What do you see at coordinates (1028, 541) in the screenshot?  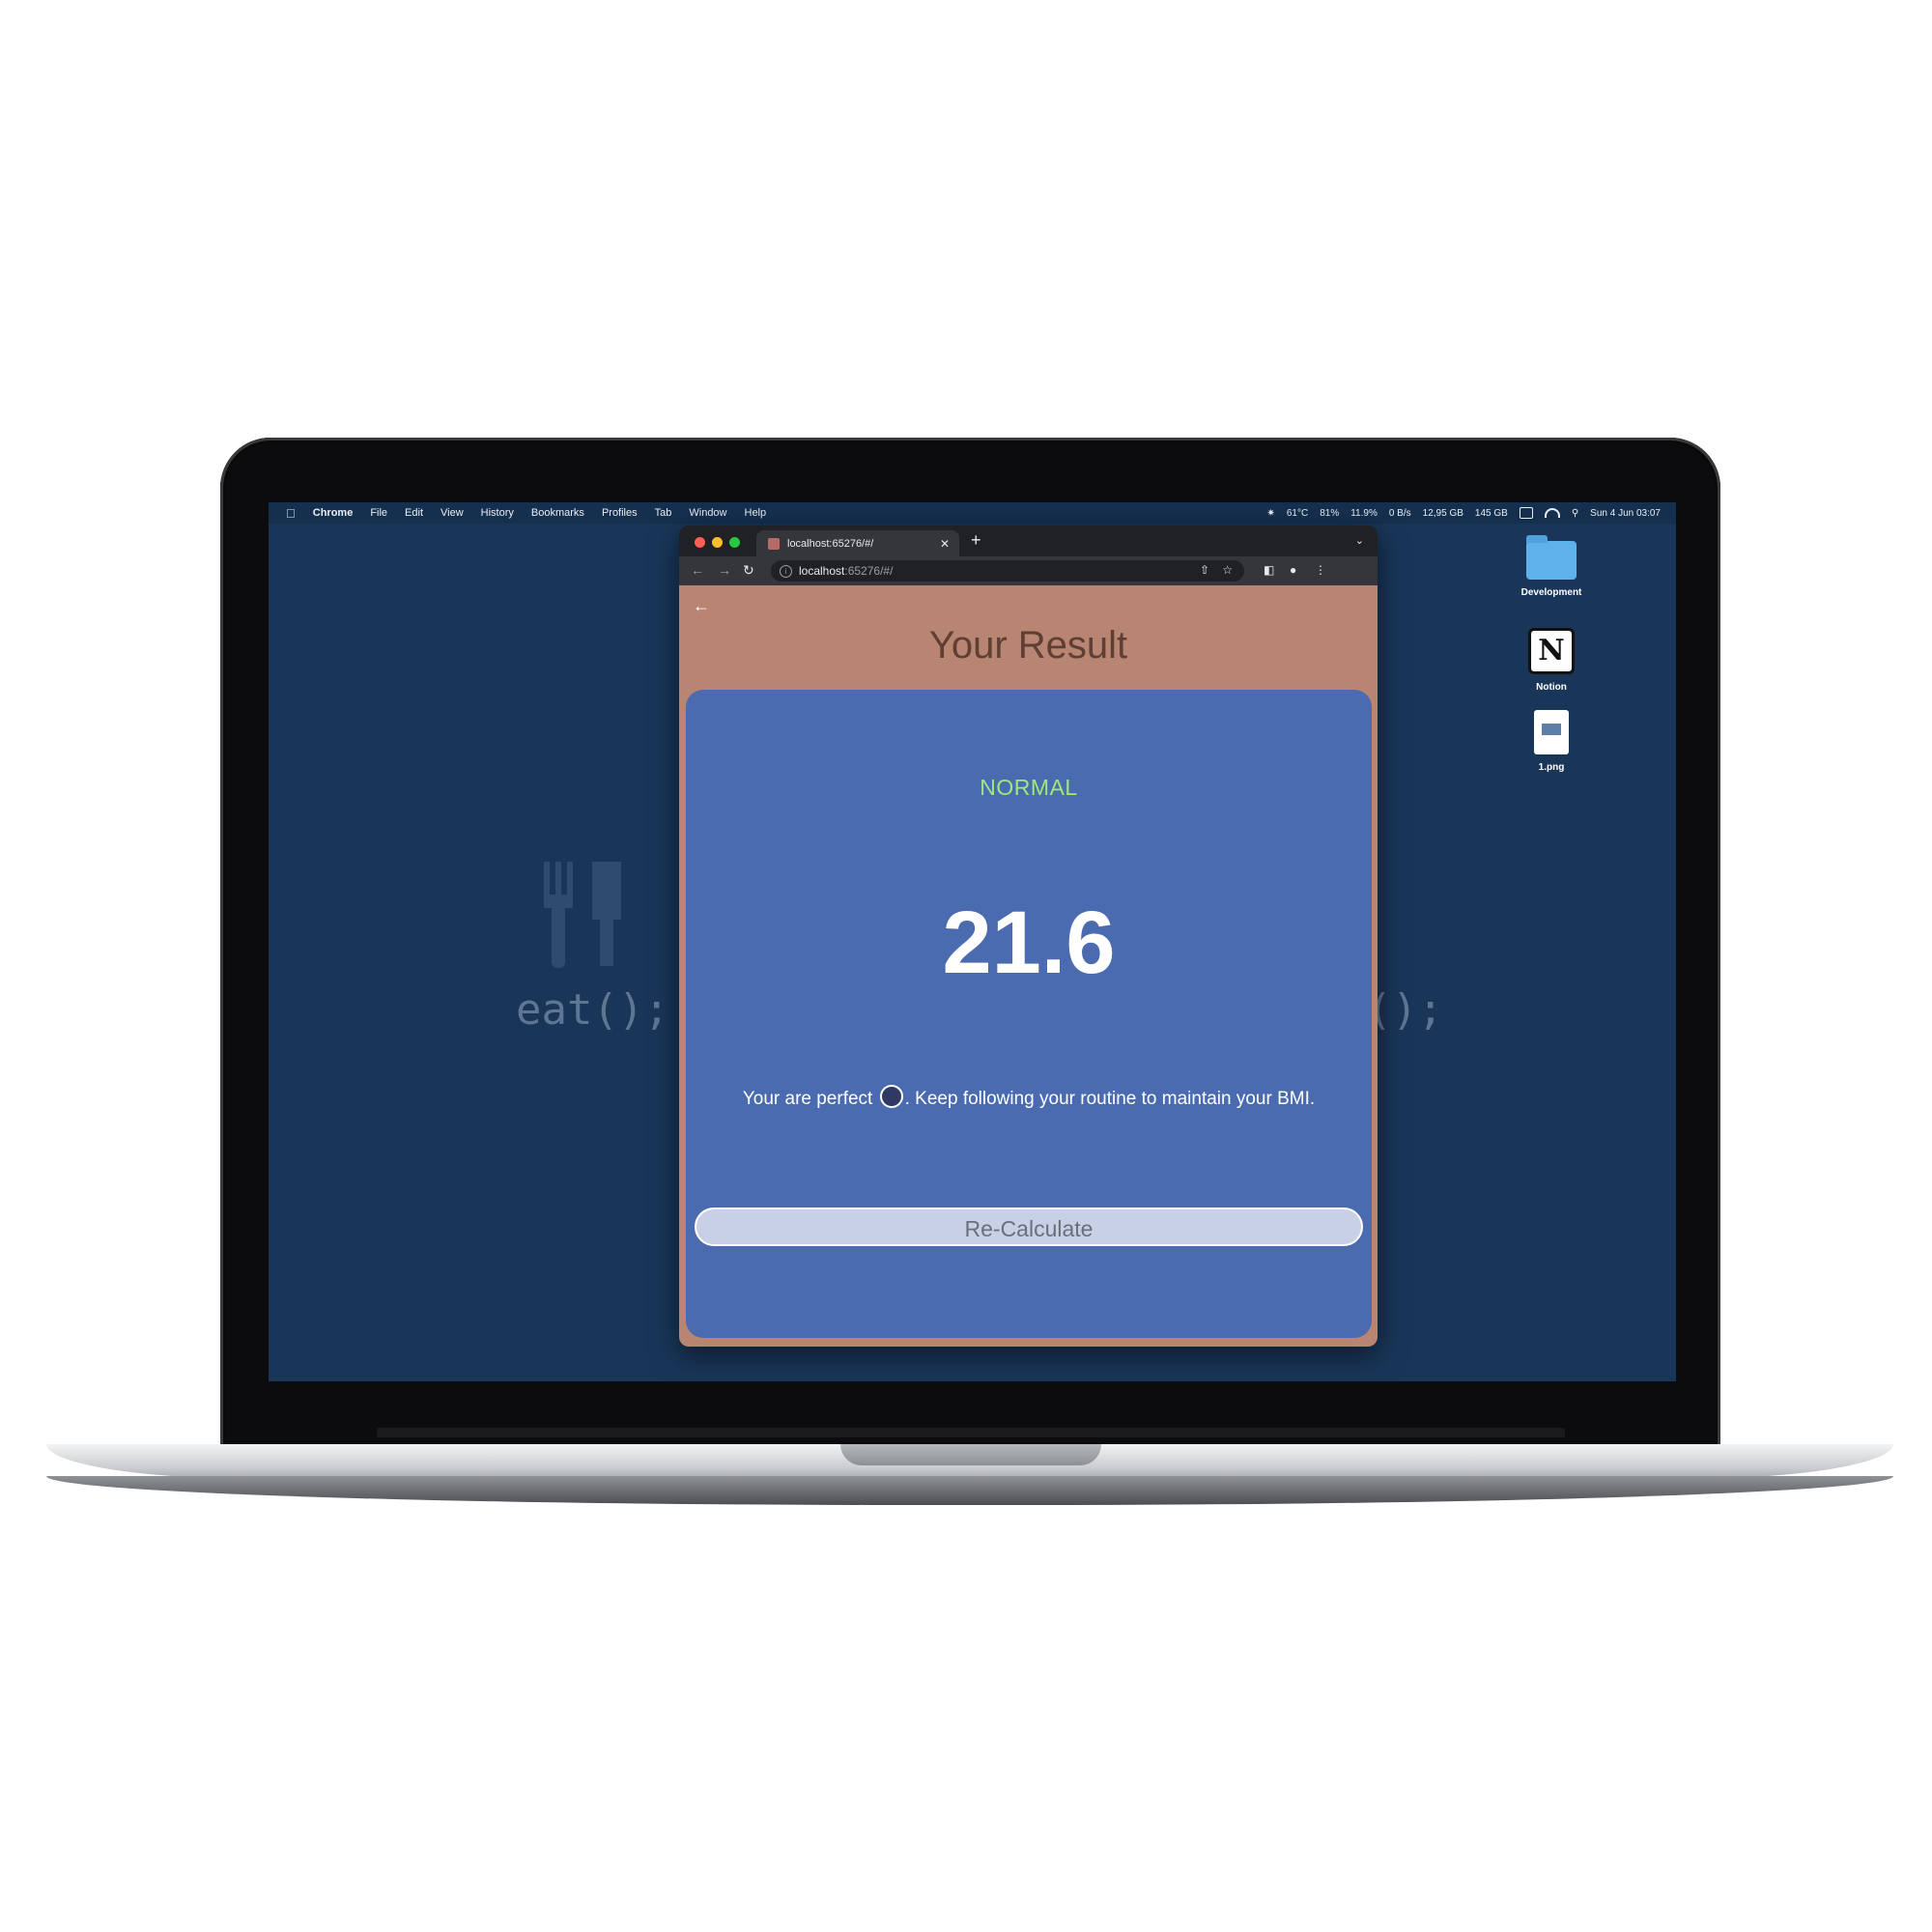 I see `tab-strip: localhost:65276/#/ ✕ + ⌄` at bounding box center [1028, 541].